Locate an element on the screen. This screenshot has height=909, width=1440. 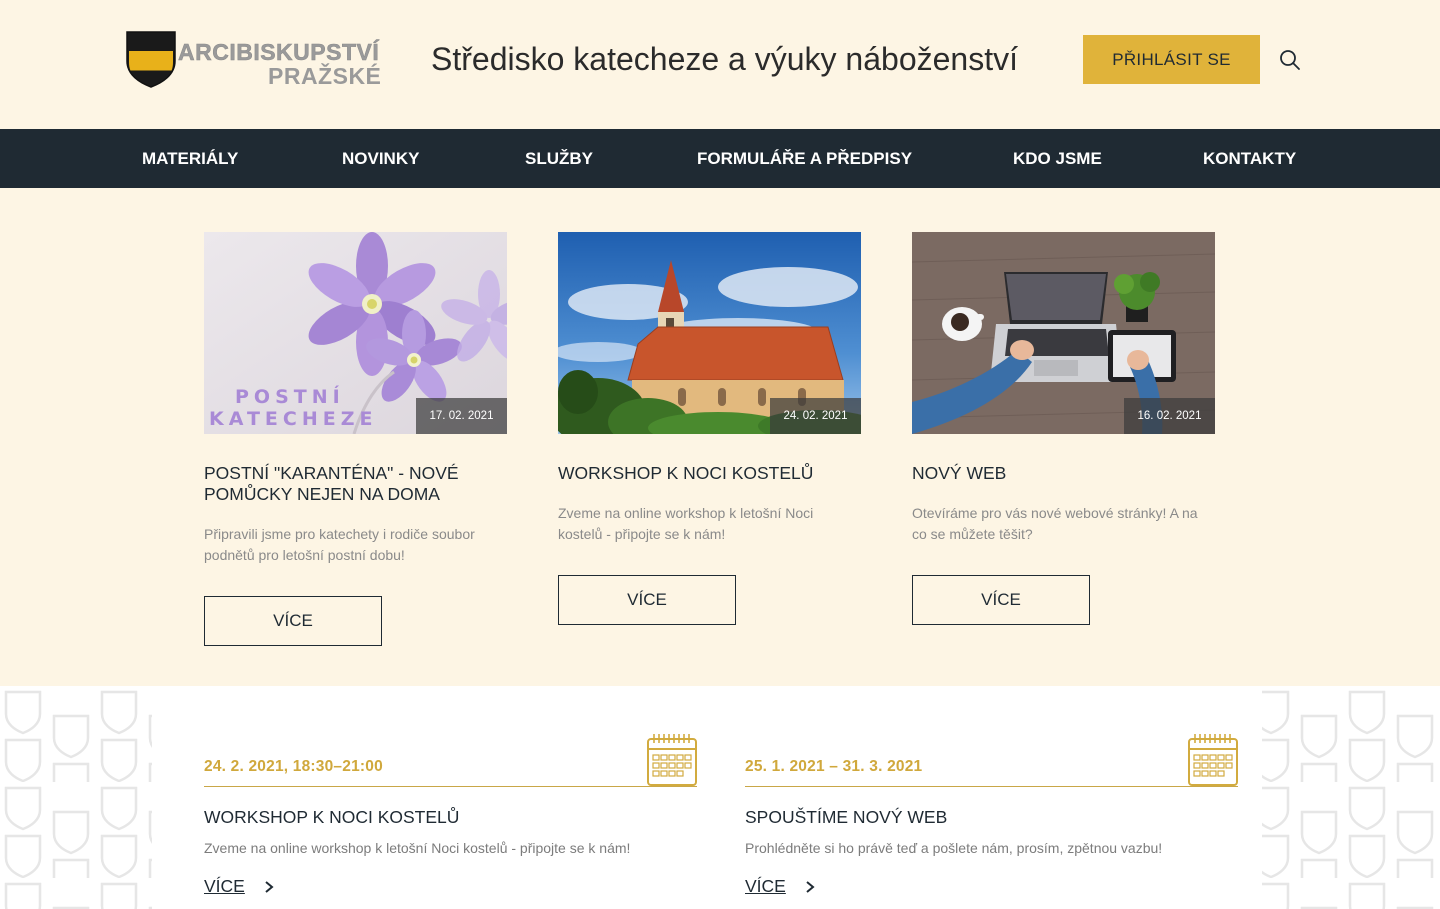
event-date: 25. 1. 2021 – 31. 3. 2021 is located at coordinates (834, 766).